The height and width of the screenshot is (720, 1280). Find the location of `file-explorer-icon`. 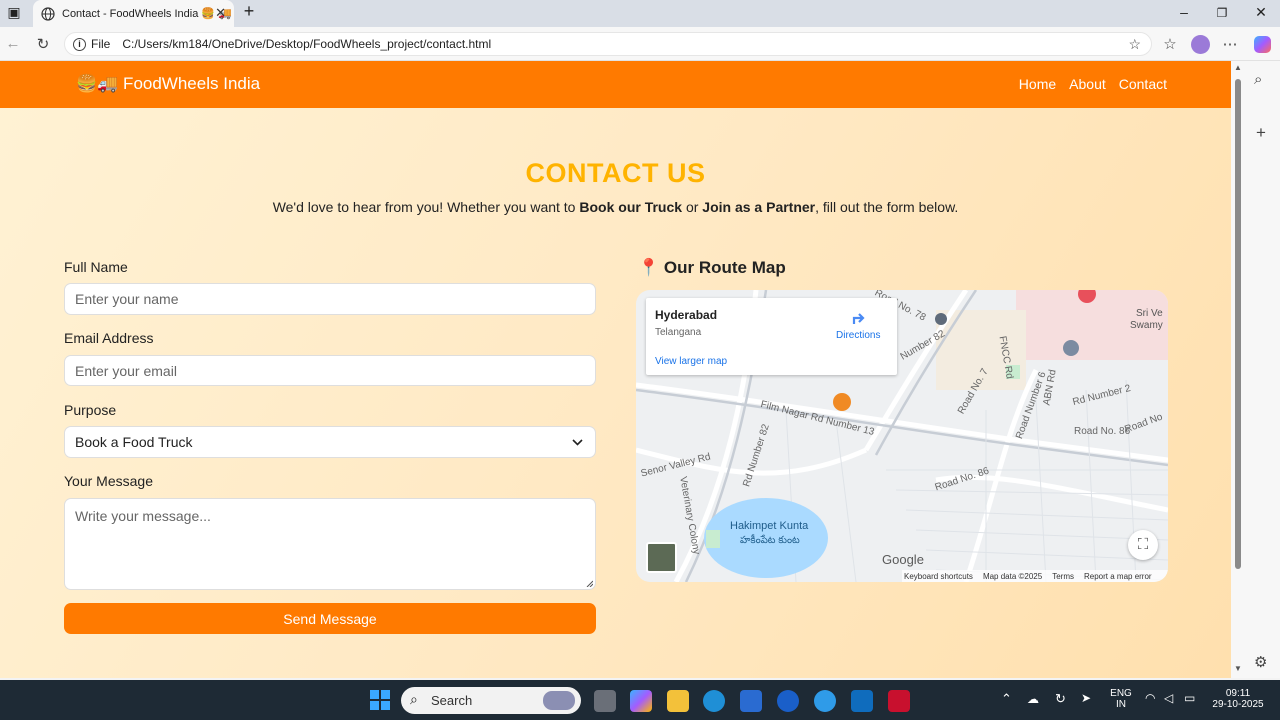

file-explorer-icon is located at coordinates (678, 701).